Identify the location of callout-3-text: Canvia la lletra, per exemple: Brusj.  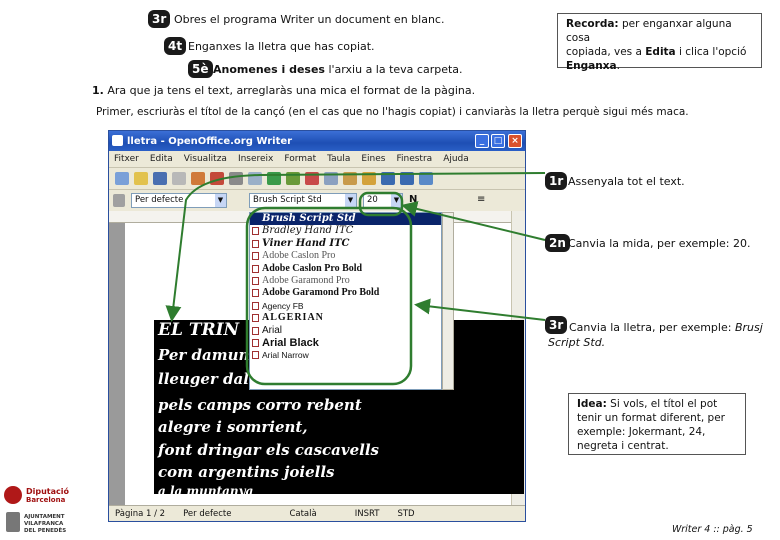
(666, 327).